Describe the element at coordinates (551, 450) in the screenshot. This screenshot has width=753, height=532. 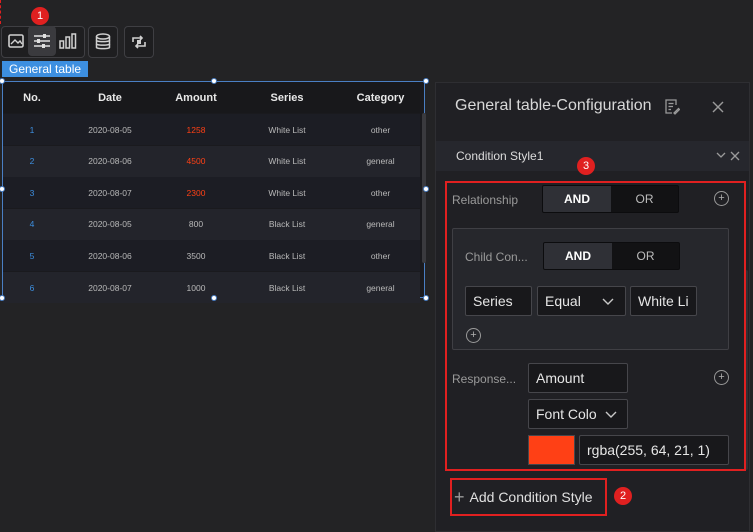
I see `color-swatch` at that location.